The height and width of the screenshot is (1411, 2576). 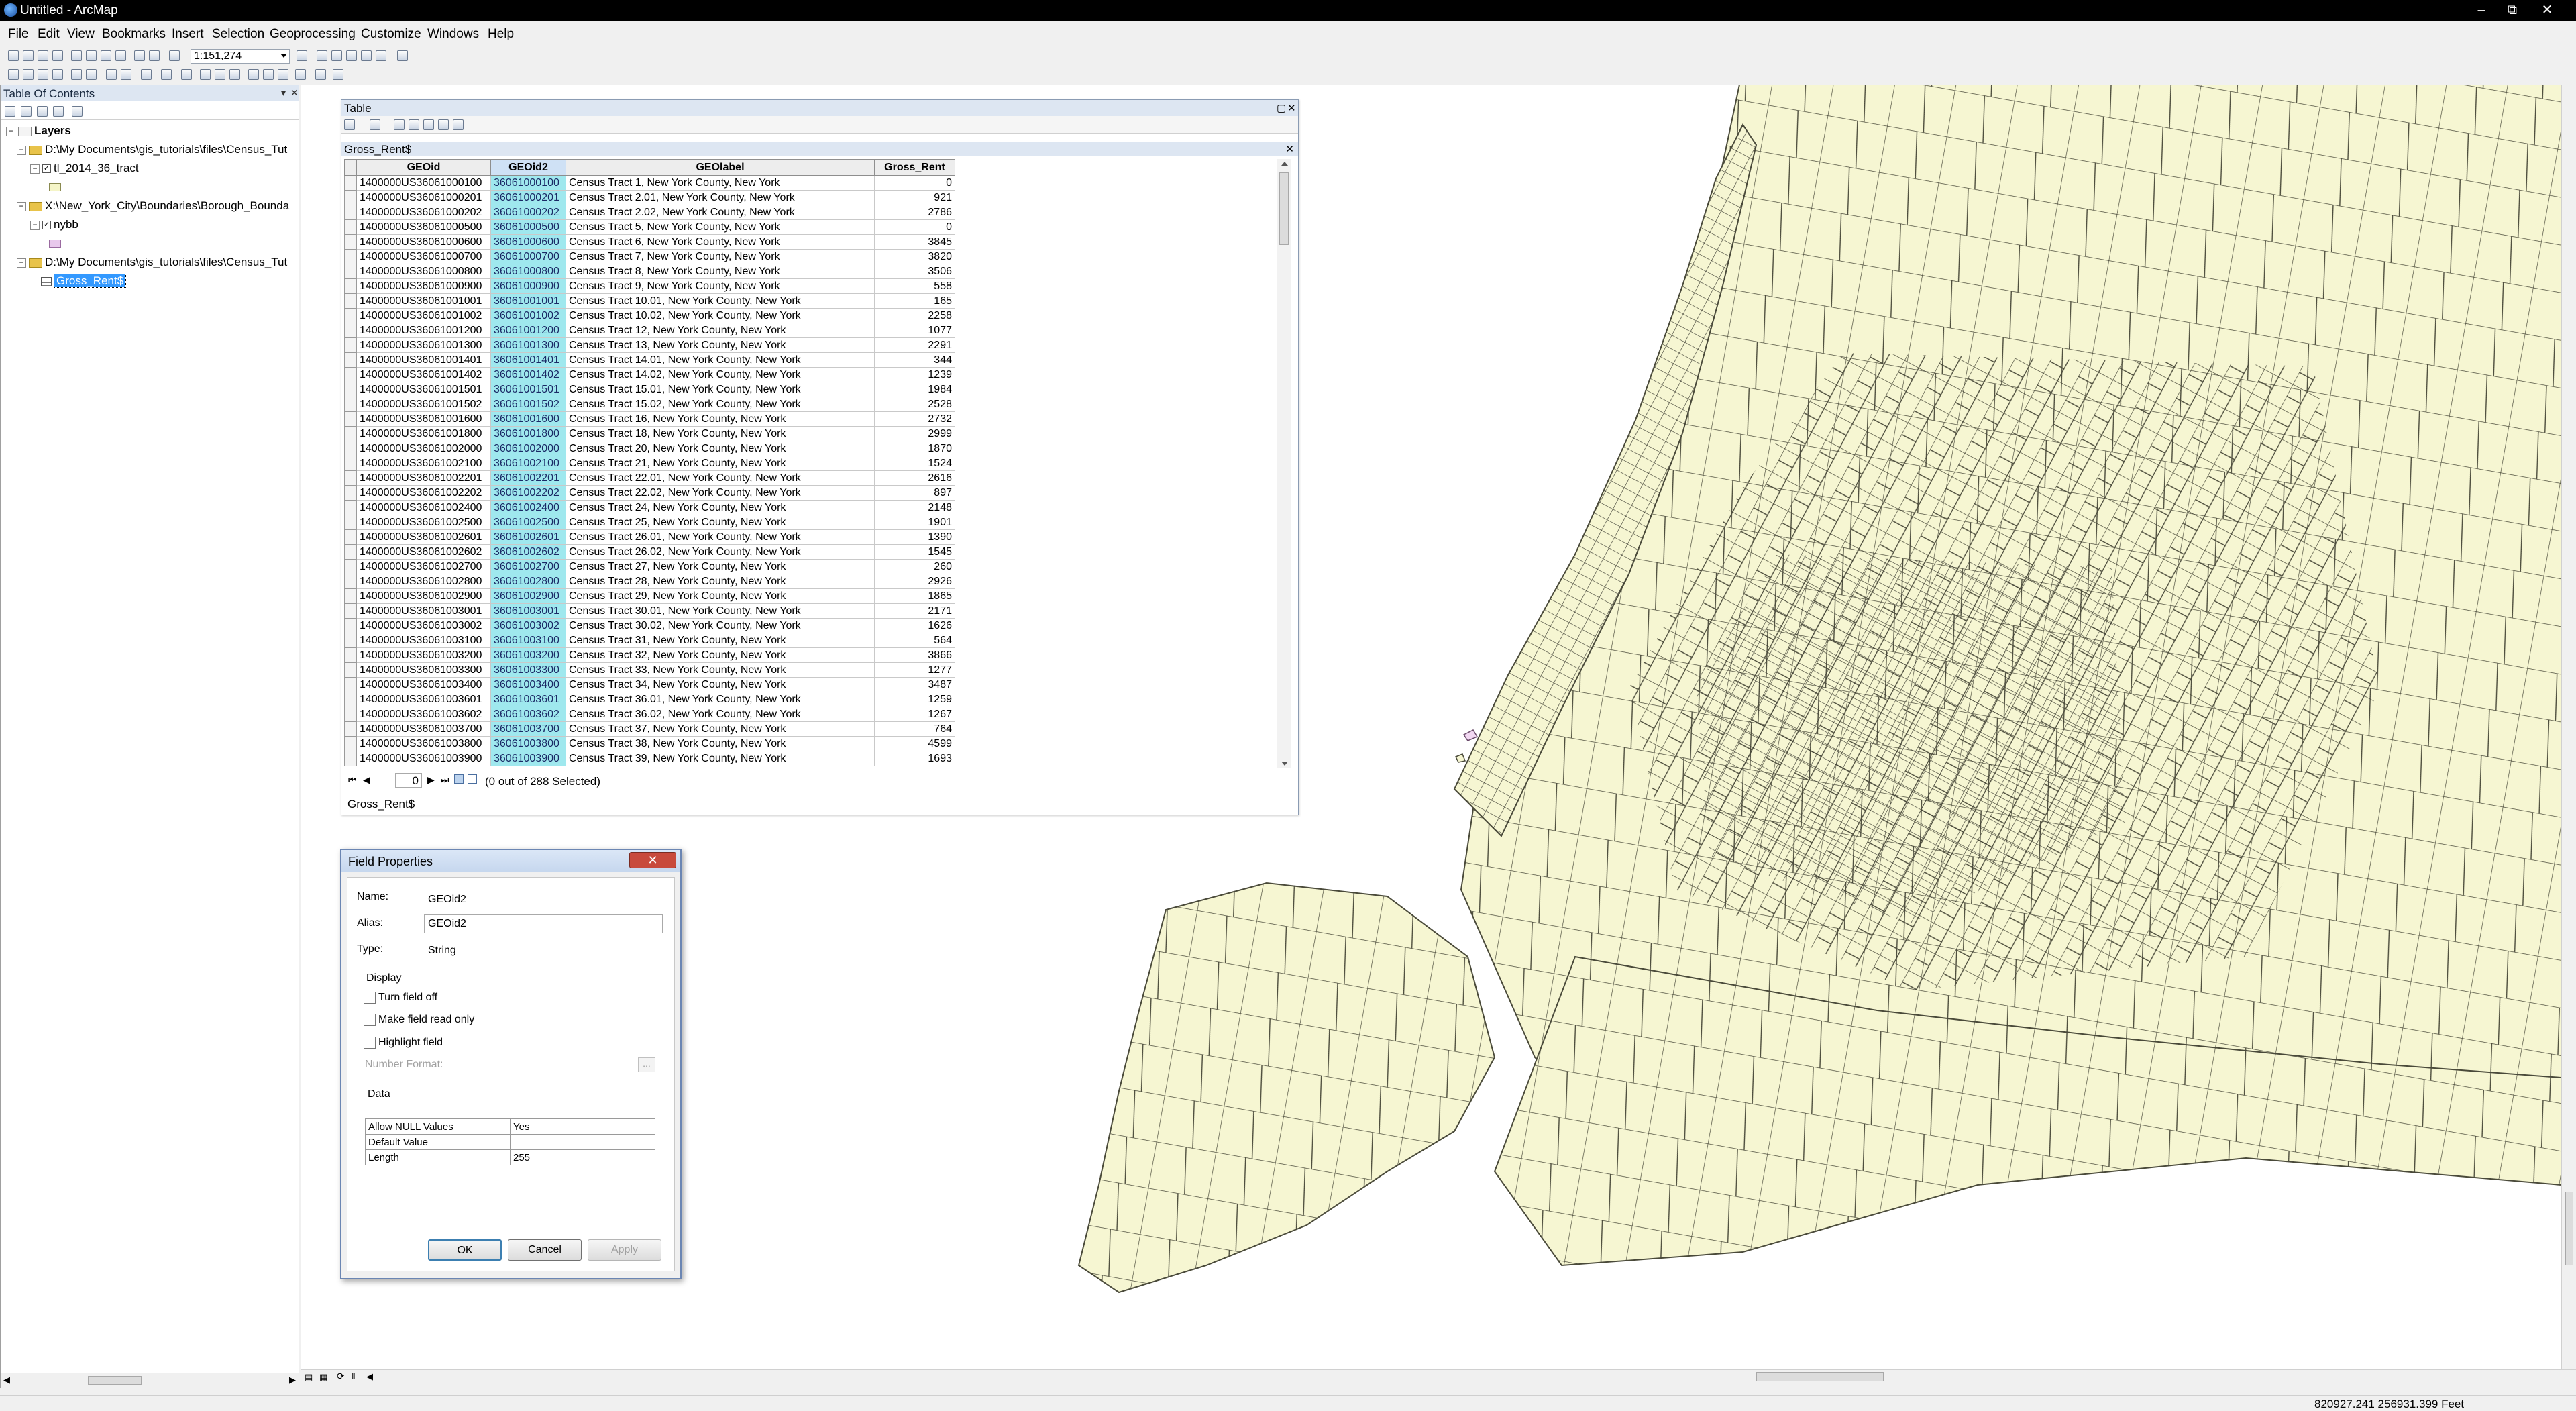 I want to click on pin-icon: ▾, so click(x=283, y=93).